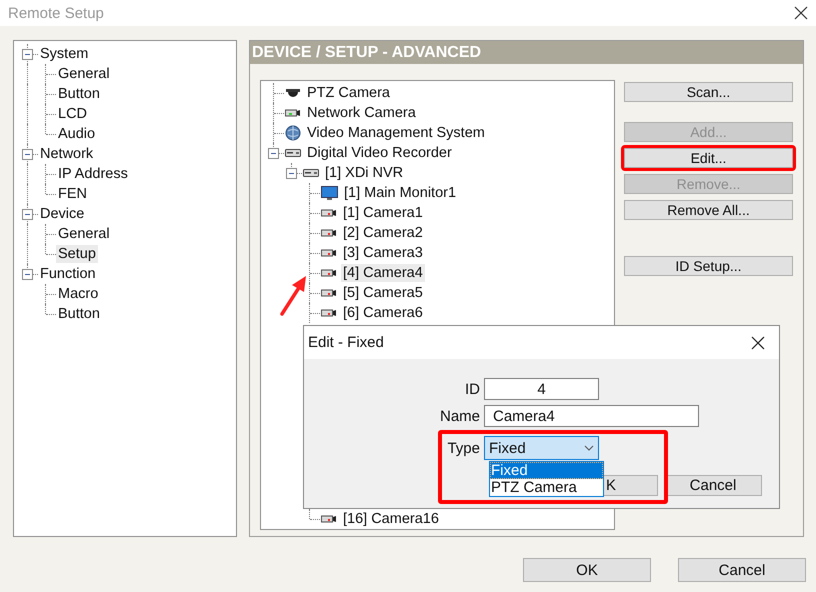 Image resolution: width=816 pixels, height=592 pixels. Describe the element at coordinates (56, 13) in the screenshot. I see `window-title: Remote Setup` at that location.